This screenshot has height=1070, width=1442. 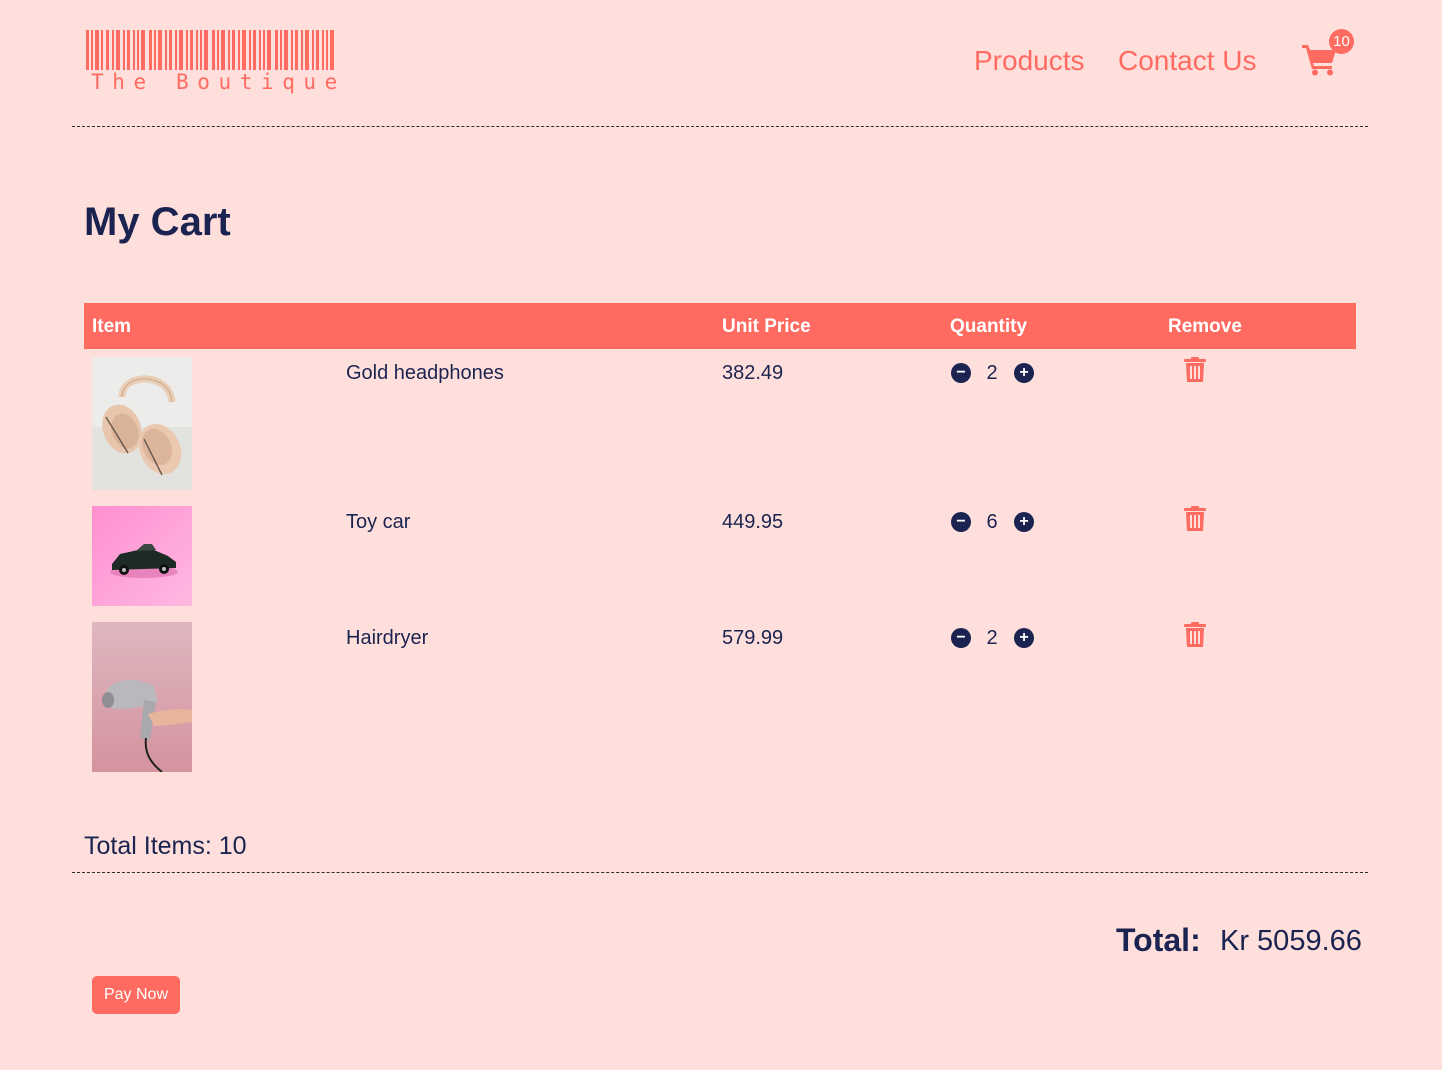 I want to click on total-amount: Kr 5059.66, so click(x=1291, y=941).